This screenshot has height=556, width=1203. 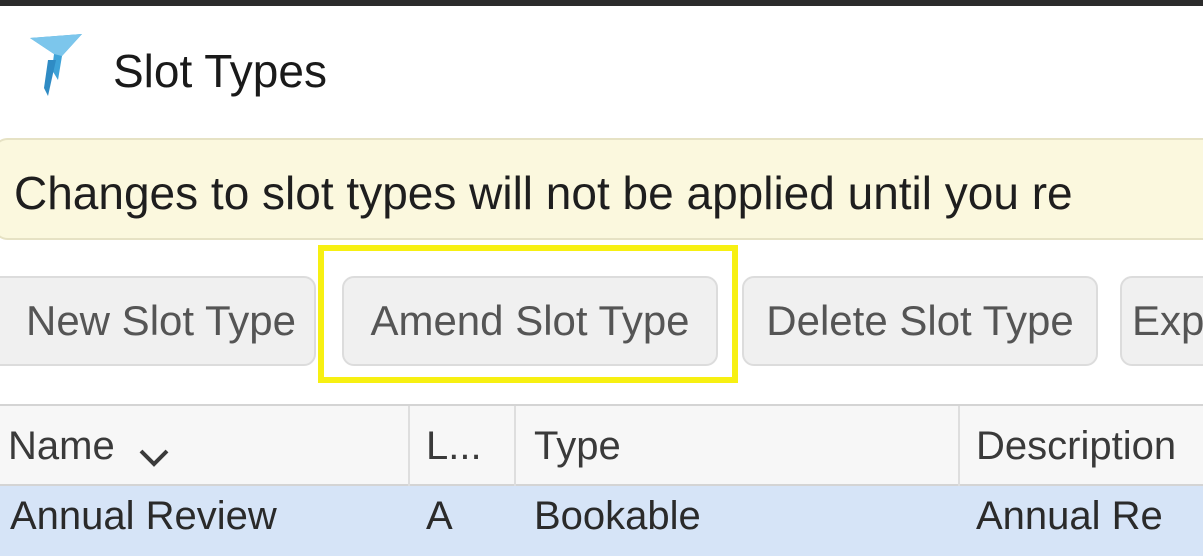 I want to click on cell-type: Bookable, so click(x=617, y=516).